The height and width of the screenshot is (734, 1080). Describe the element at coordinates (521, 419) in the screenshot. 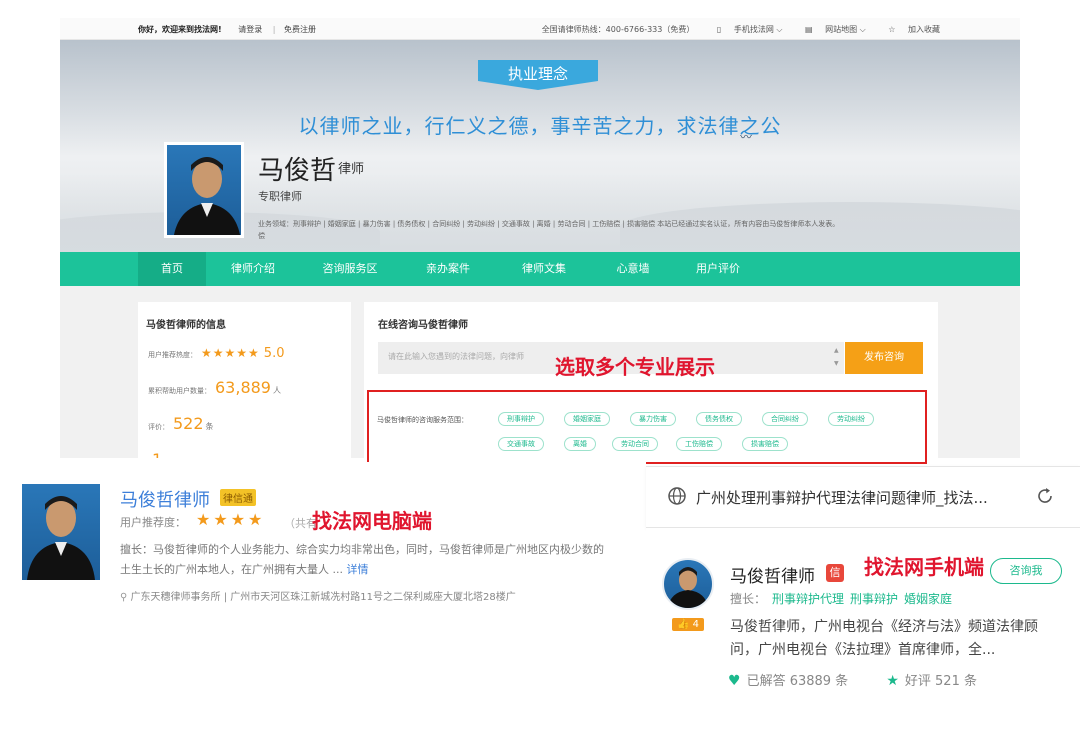

I see `tag-criminal-defense: 刑事辩护` at that location.